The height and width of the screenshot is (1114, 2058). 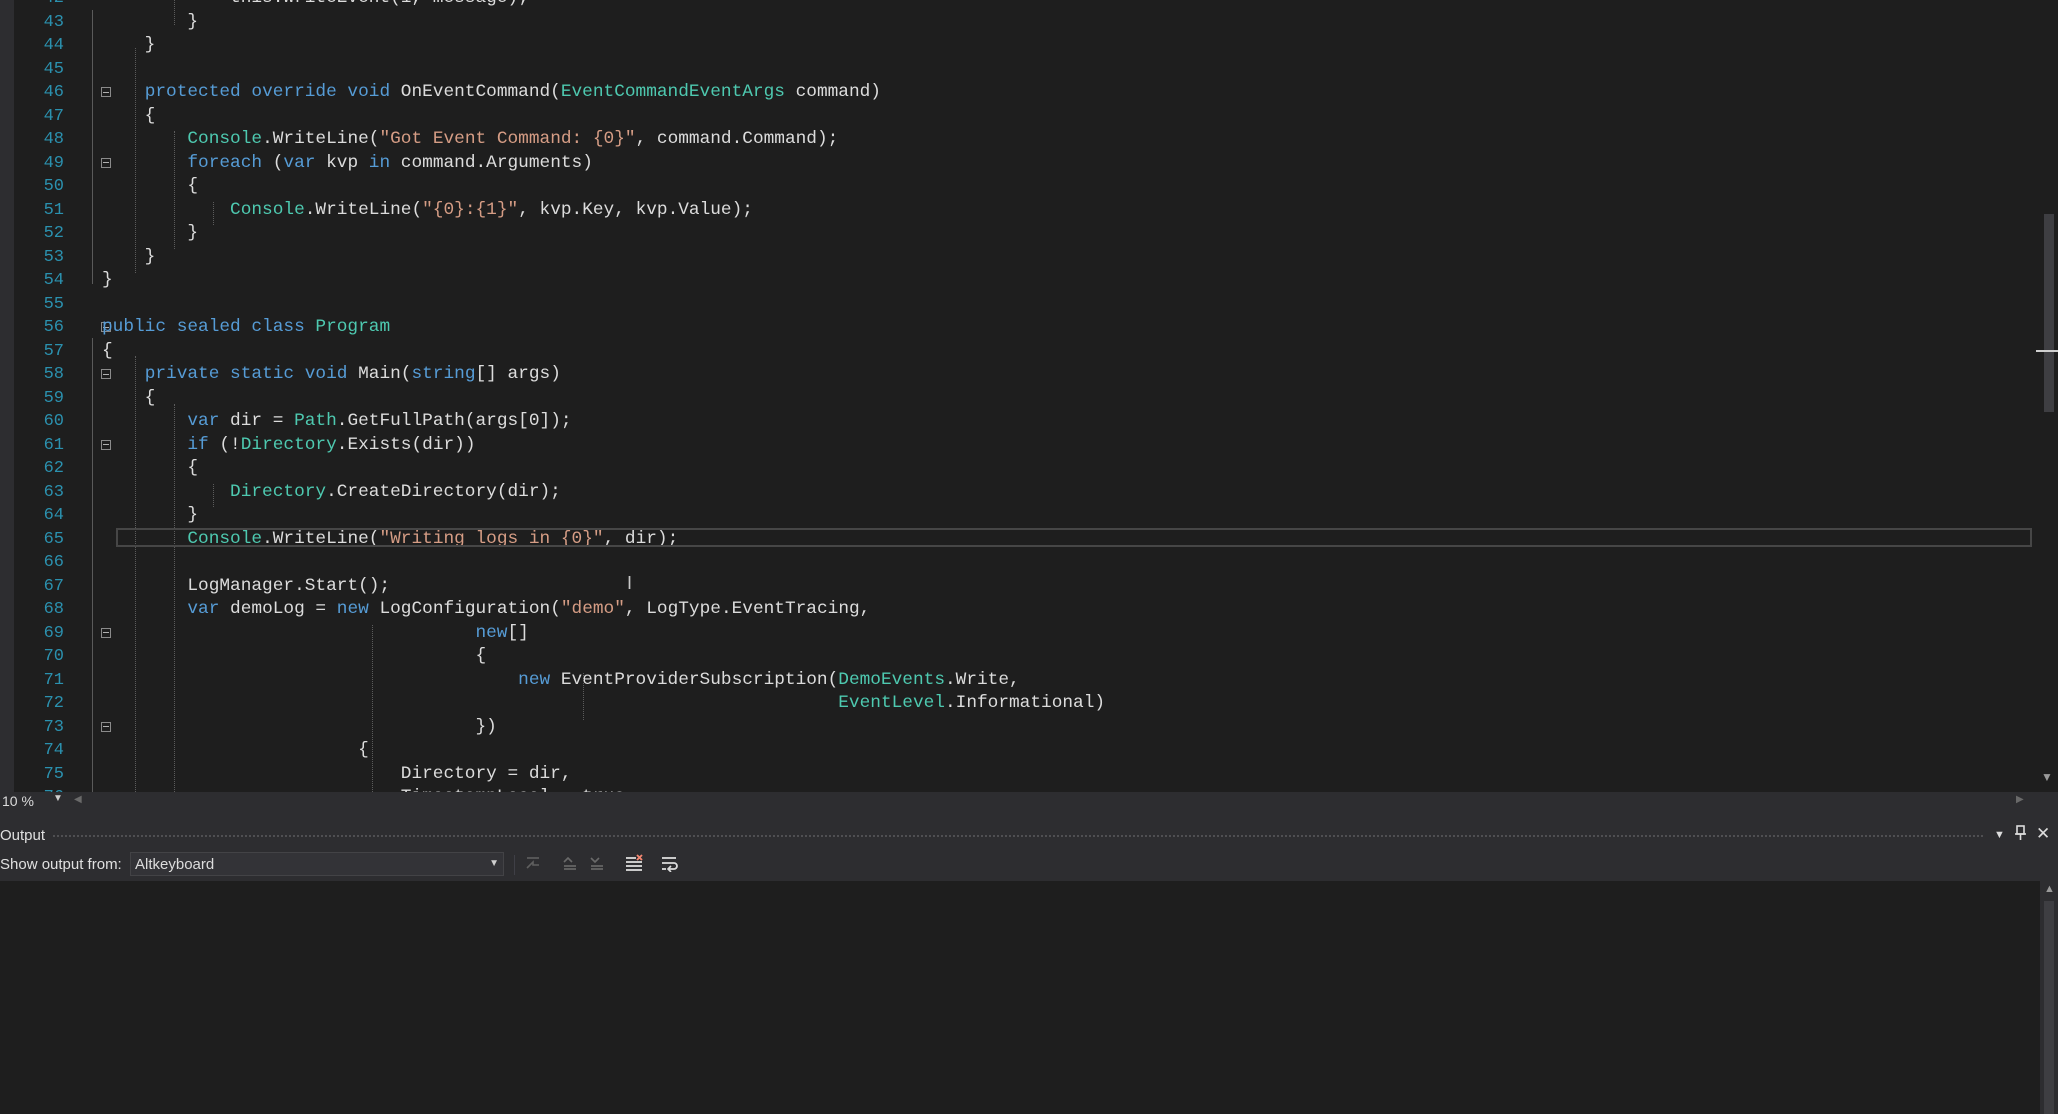 What do you see at coordinates (2049, 313) in the screenshot?
I see `editor-scroll-thumb` at bounding box center [2049, 313].